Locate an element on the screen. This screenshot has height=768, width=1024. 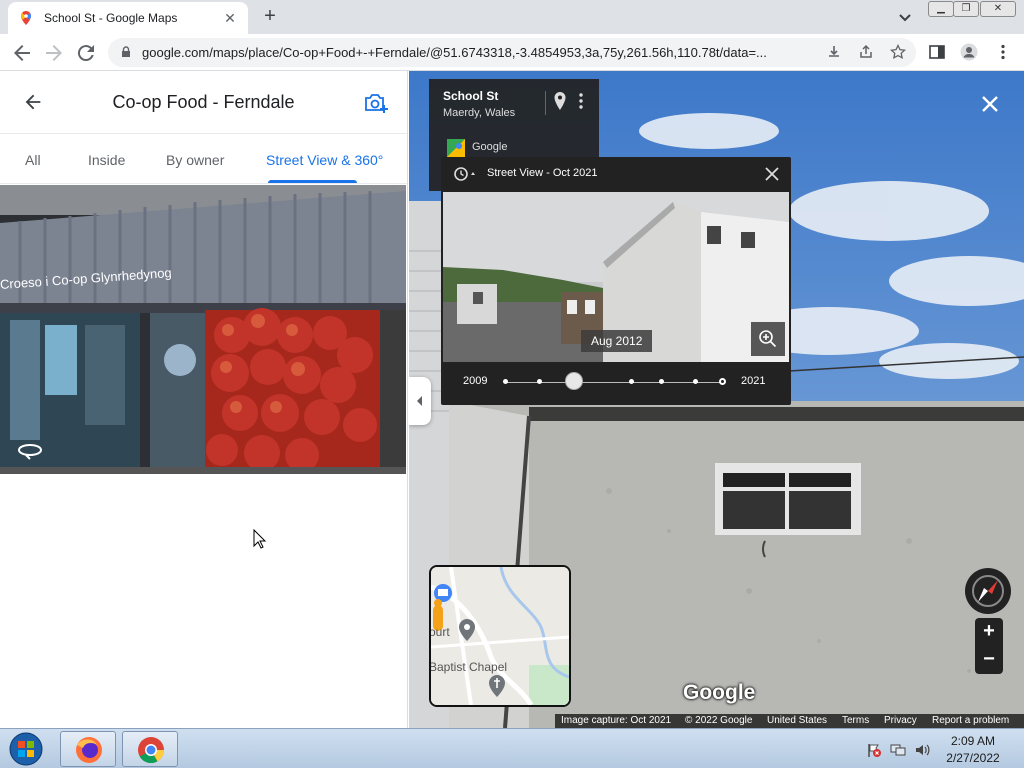
action-center-flag-icon is located at coordinates (874, 750).